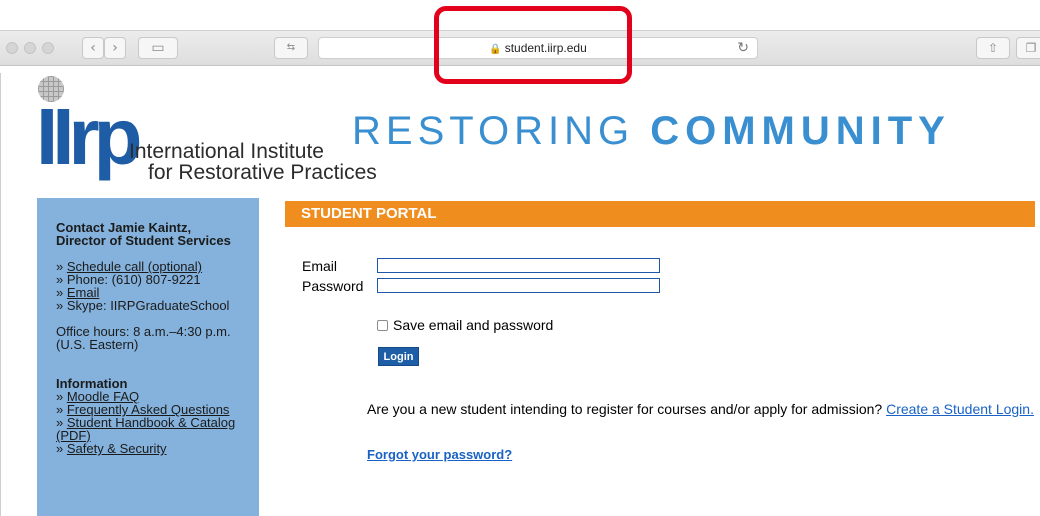 Image resolution: width=1040 pixels, height=516 pixels. What do you see at coordinates (89, 136) in the screenshot?
I see `logo-letters: IIrp` at bounding box center [89, 136].